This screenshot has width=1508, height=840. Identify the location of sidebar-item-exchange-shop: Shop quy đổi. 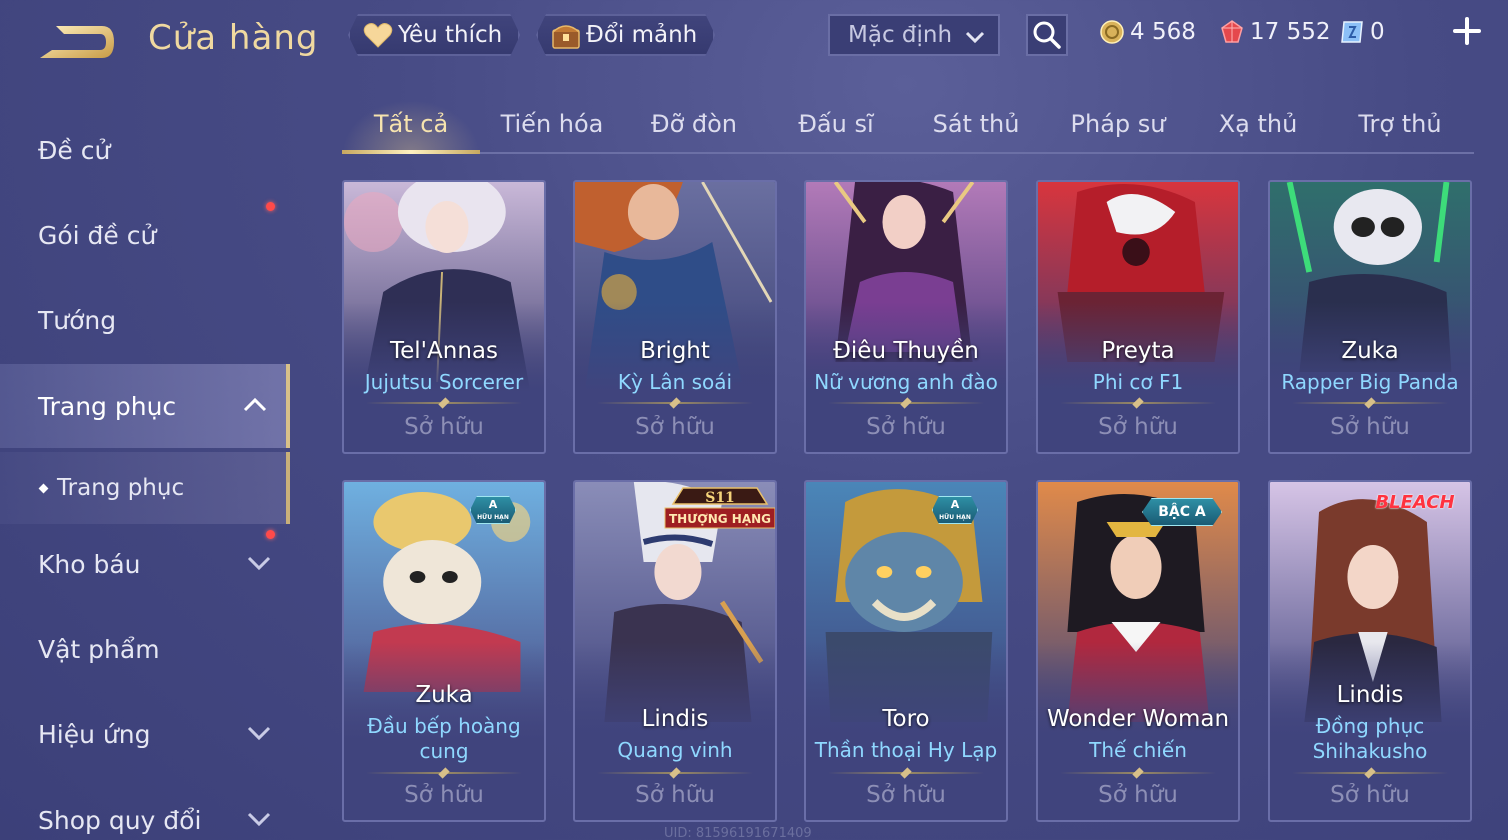
(145, 812).